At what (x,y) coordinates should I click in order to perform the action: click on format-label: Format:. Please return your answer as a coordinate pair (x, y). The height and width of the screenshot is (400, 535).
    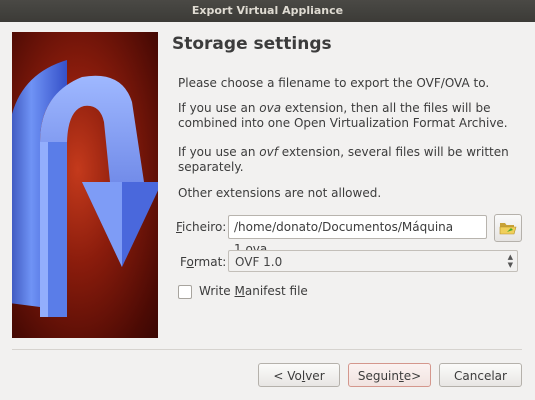
    Looking at the image, I should click on (203, 262).